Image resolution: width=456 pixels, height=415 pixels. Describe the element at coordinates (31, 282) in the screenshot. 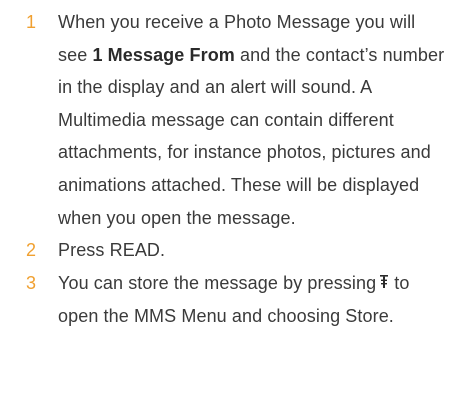

I see `step-number: 3` at that location.